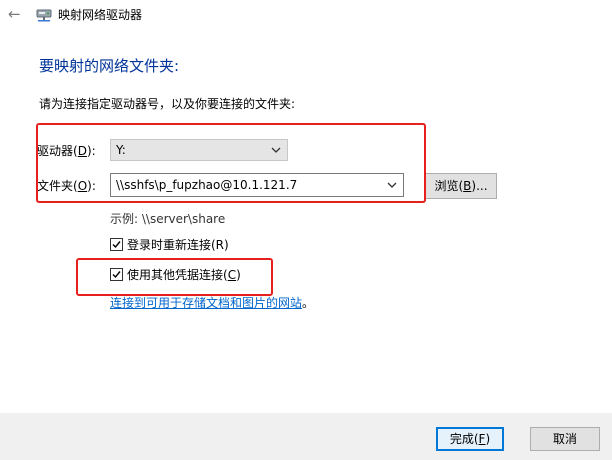 This screenshot has height=460, width=612. I want to click on window-title: 映射网络驱动器, so click(100, 15).